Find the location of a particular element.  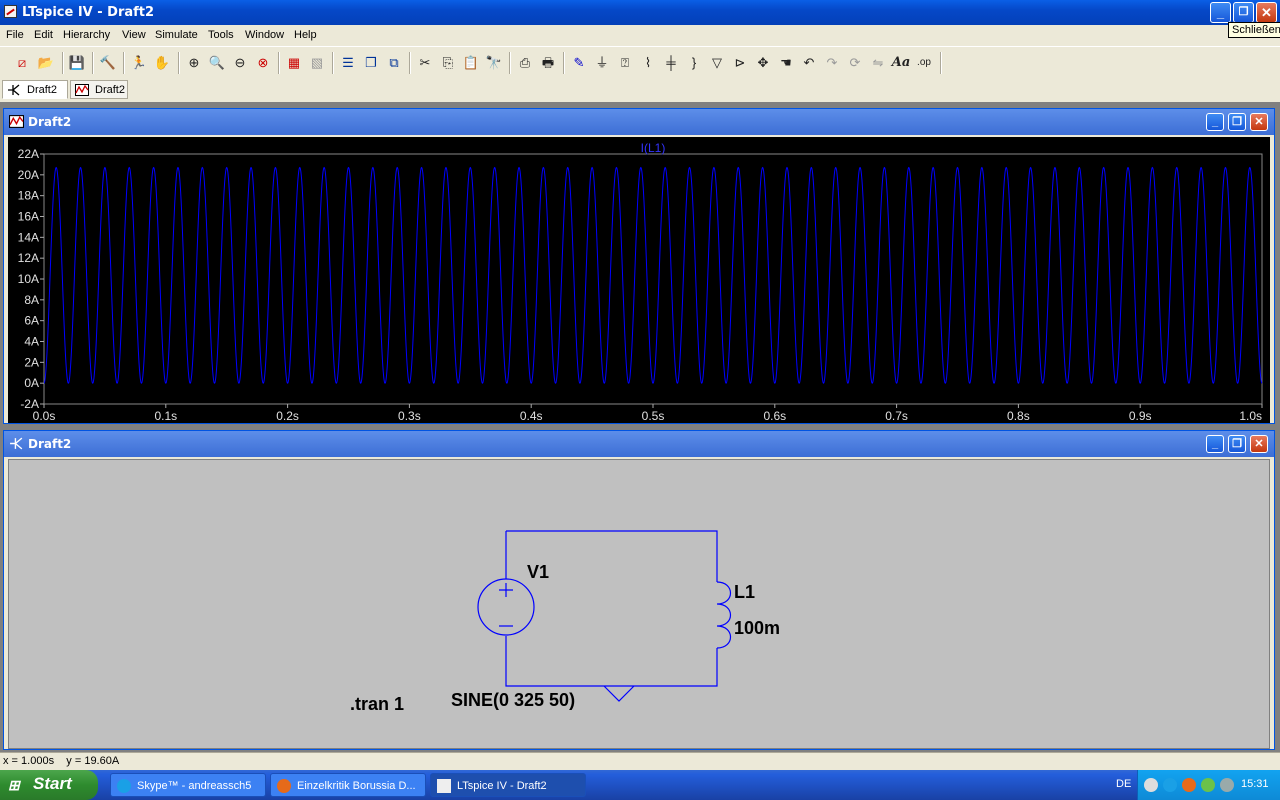

tile-vertical-icon: ⧉ is located at coordinates (394, 63).